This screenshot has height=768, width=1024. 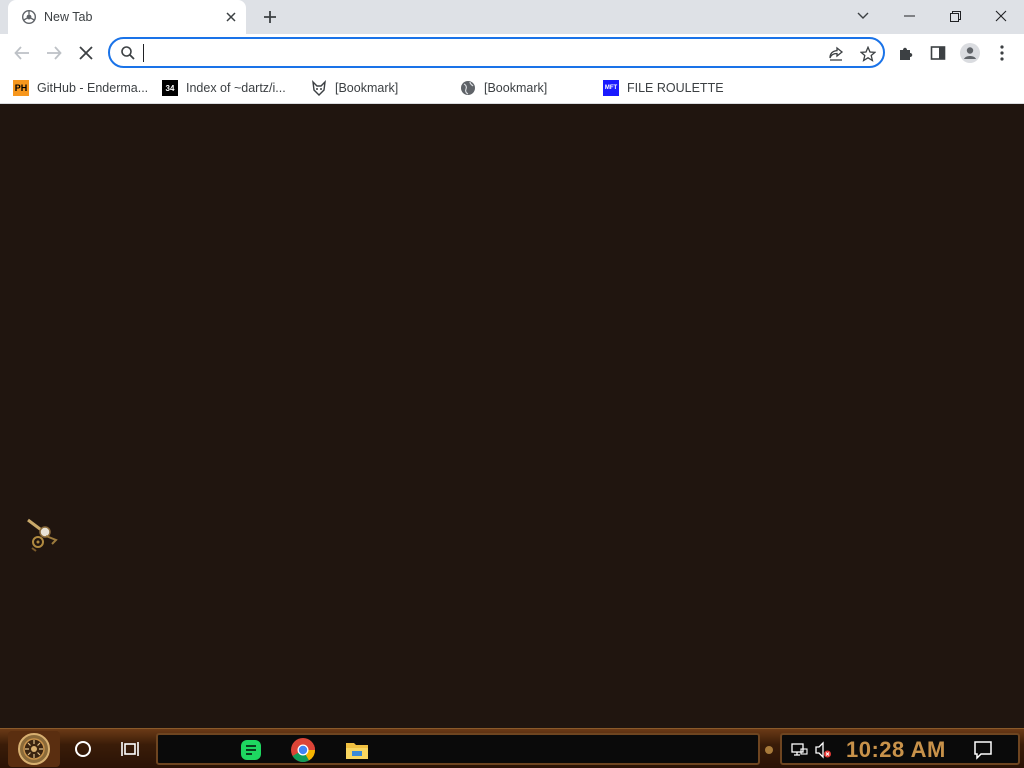 I want to click on tab-title: New Tab, so click(x=68, y=17).